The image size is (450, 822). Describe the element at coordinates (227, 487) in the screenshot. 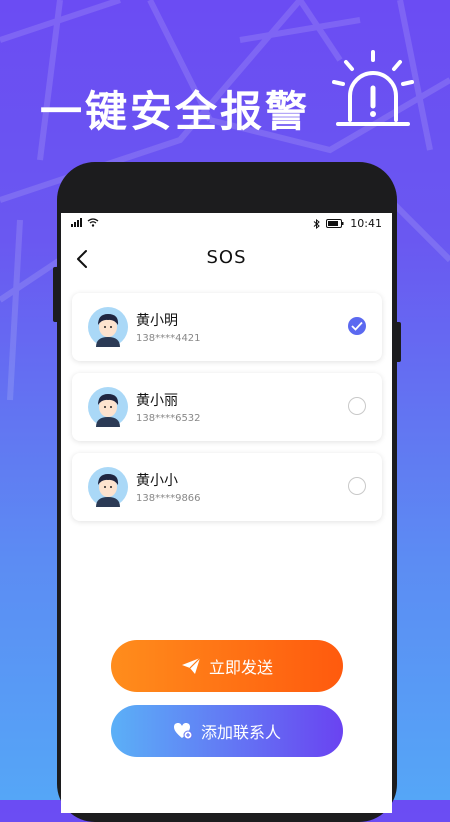

I see `contact-card: 黄小小 138****9866` at that location.